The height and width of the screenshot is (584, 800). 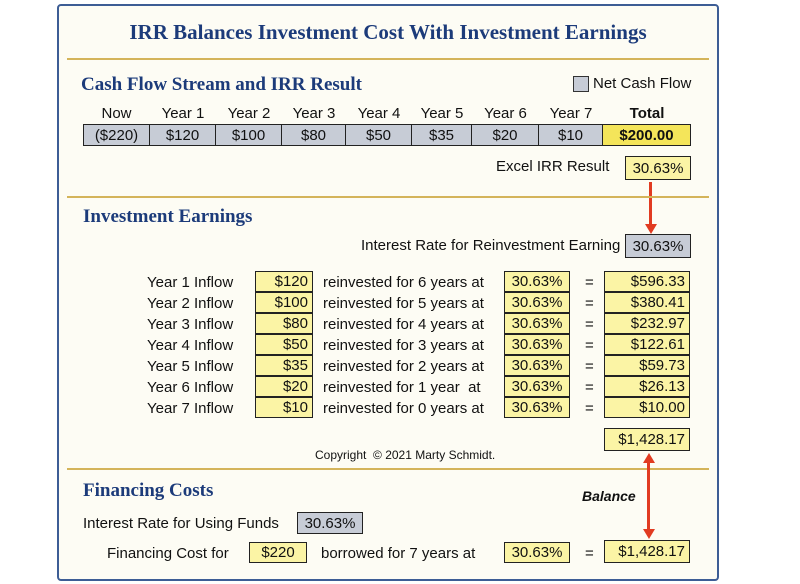 What do you see at coordinates (388, 59) in the screenshot?
I see `title-divider` at bounding box center [388, 59].